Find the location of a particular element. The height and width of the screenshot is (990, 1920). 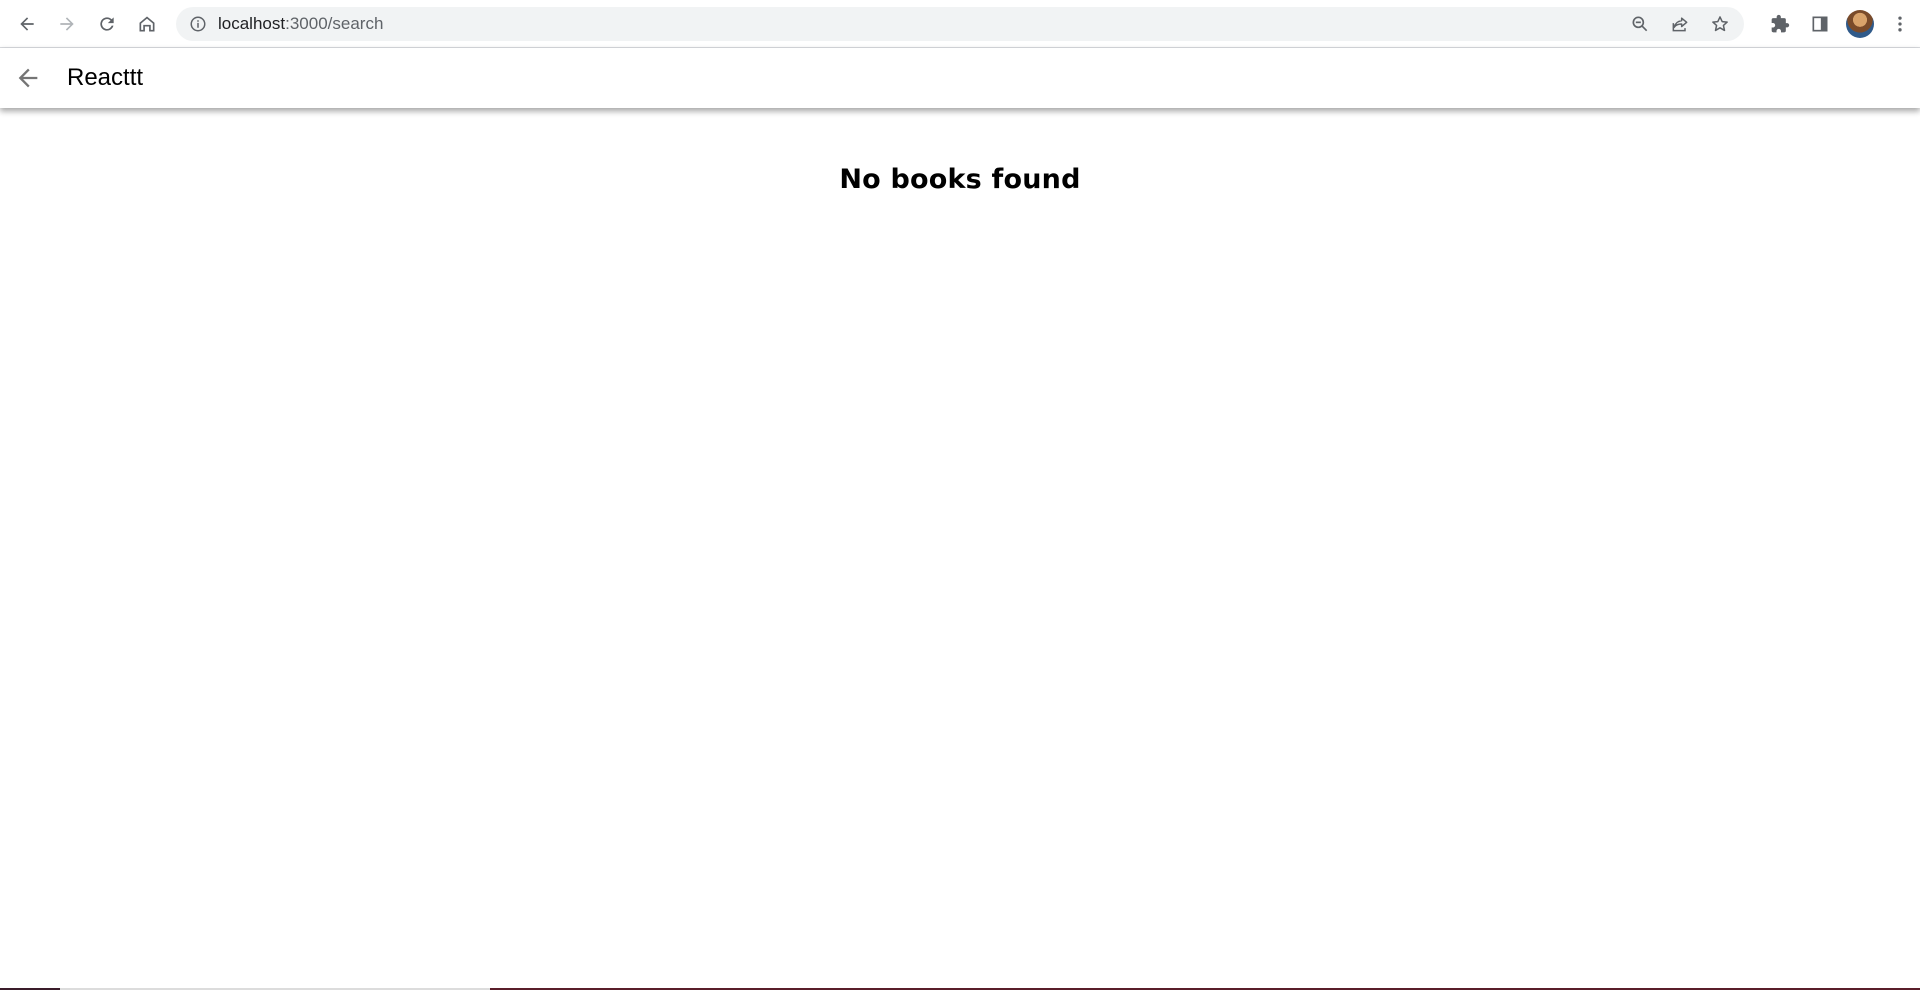

browser-reload-button is located at coordinates (107, 24).